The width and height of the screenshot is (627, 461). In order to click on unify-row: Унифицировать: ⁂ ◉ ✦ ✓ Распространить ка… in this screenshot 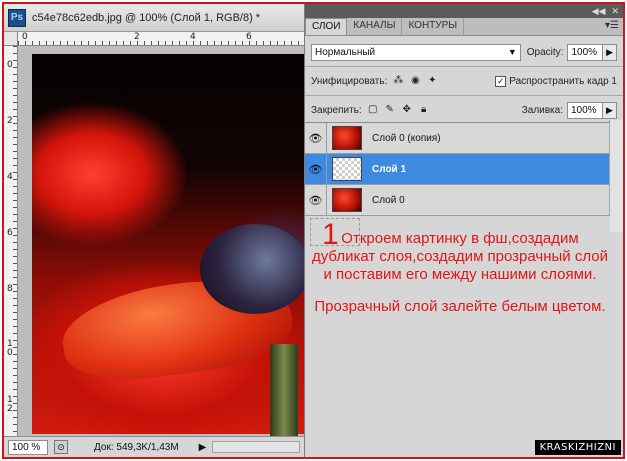, I will do `click(464, 81)`.